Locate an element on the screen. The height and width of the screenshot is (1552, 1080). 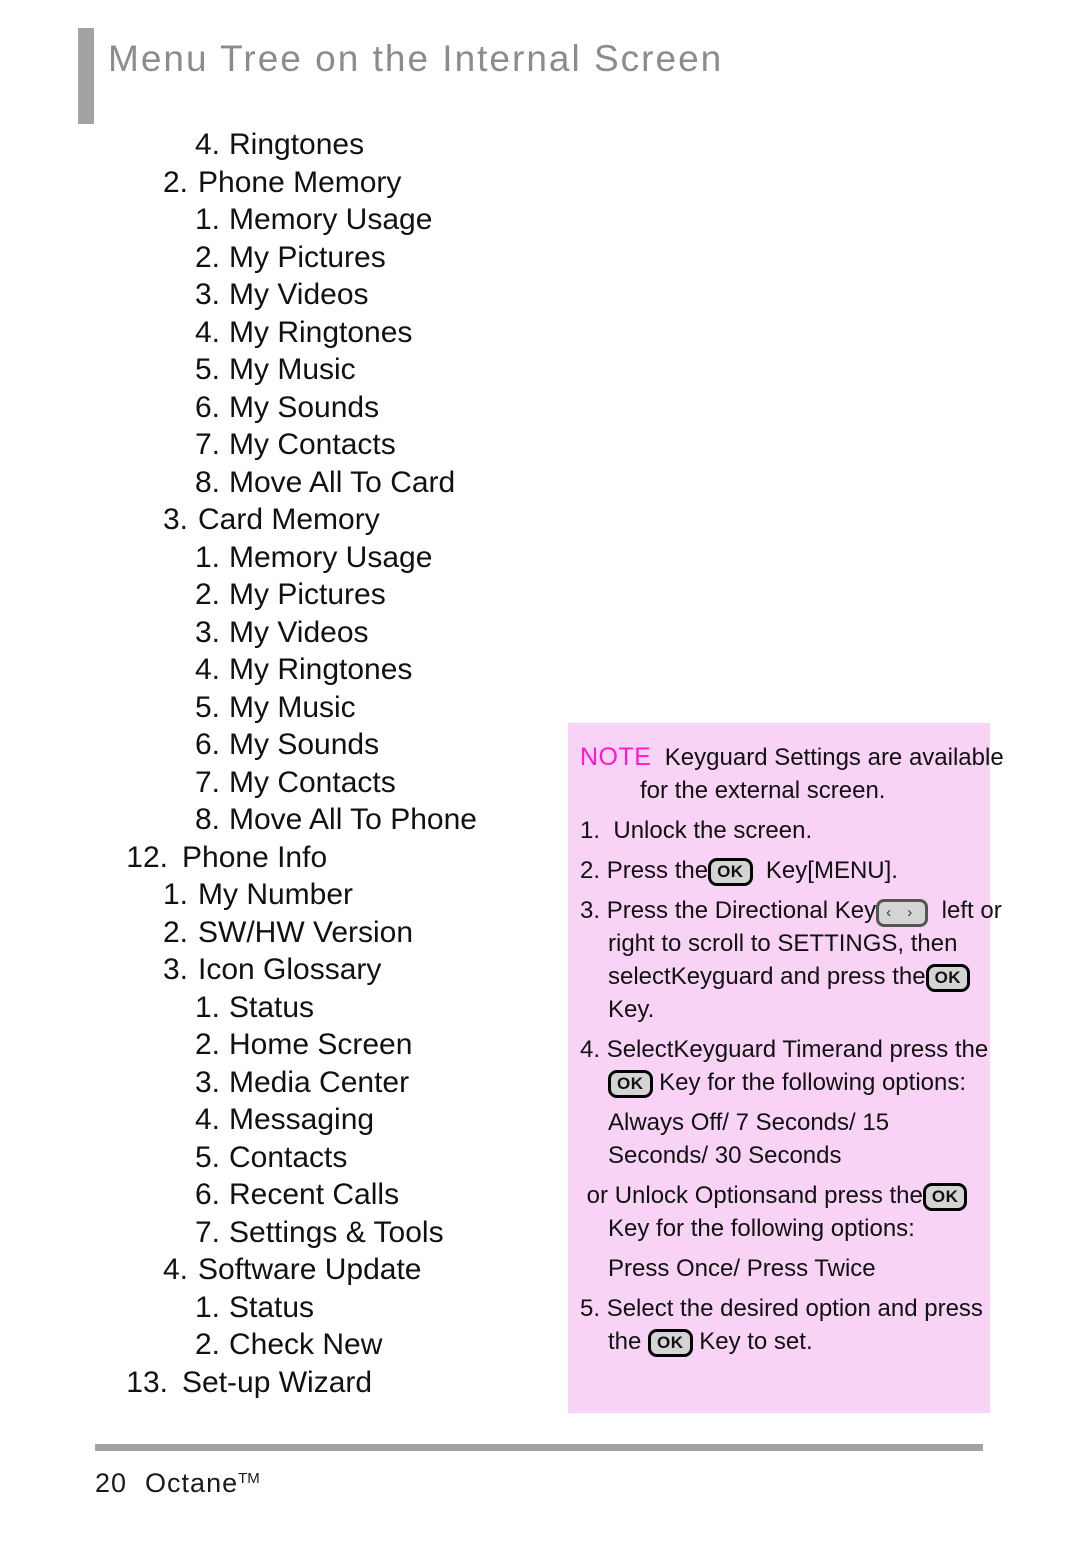
menu-tree-item: 8. Move All To Phone is located at coordinates (280, 822).